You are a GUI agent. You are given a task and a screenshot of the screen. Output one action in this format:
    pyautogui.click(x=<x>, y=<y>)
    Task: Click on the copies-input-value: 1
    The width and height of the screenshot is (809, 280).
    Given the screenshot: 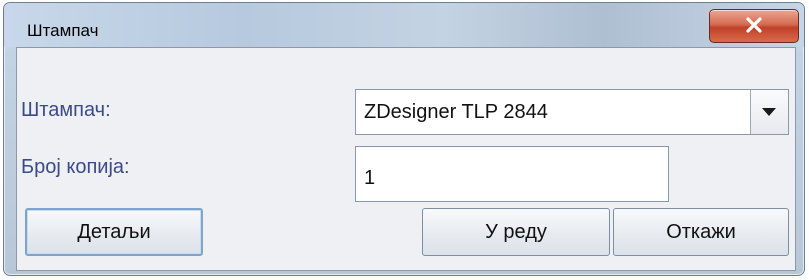 What is the action you would take?
    pyautogui.click(x=370, y=178)
    